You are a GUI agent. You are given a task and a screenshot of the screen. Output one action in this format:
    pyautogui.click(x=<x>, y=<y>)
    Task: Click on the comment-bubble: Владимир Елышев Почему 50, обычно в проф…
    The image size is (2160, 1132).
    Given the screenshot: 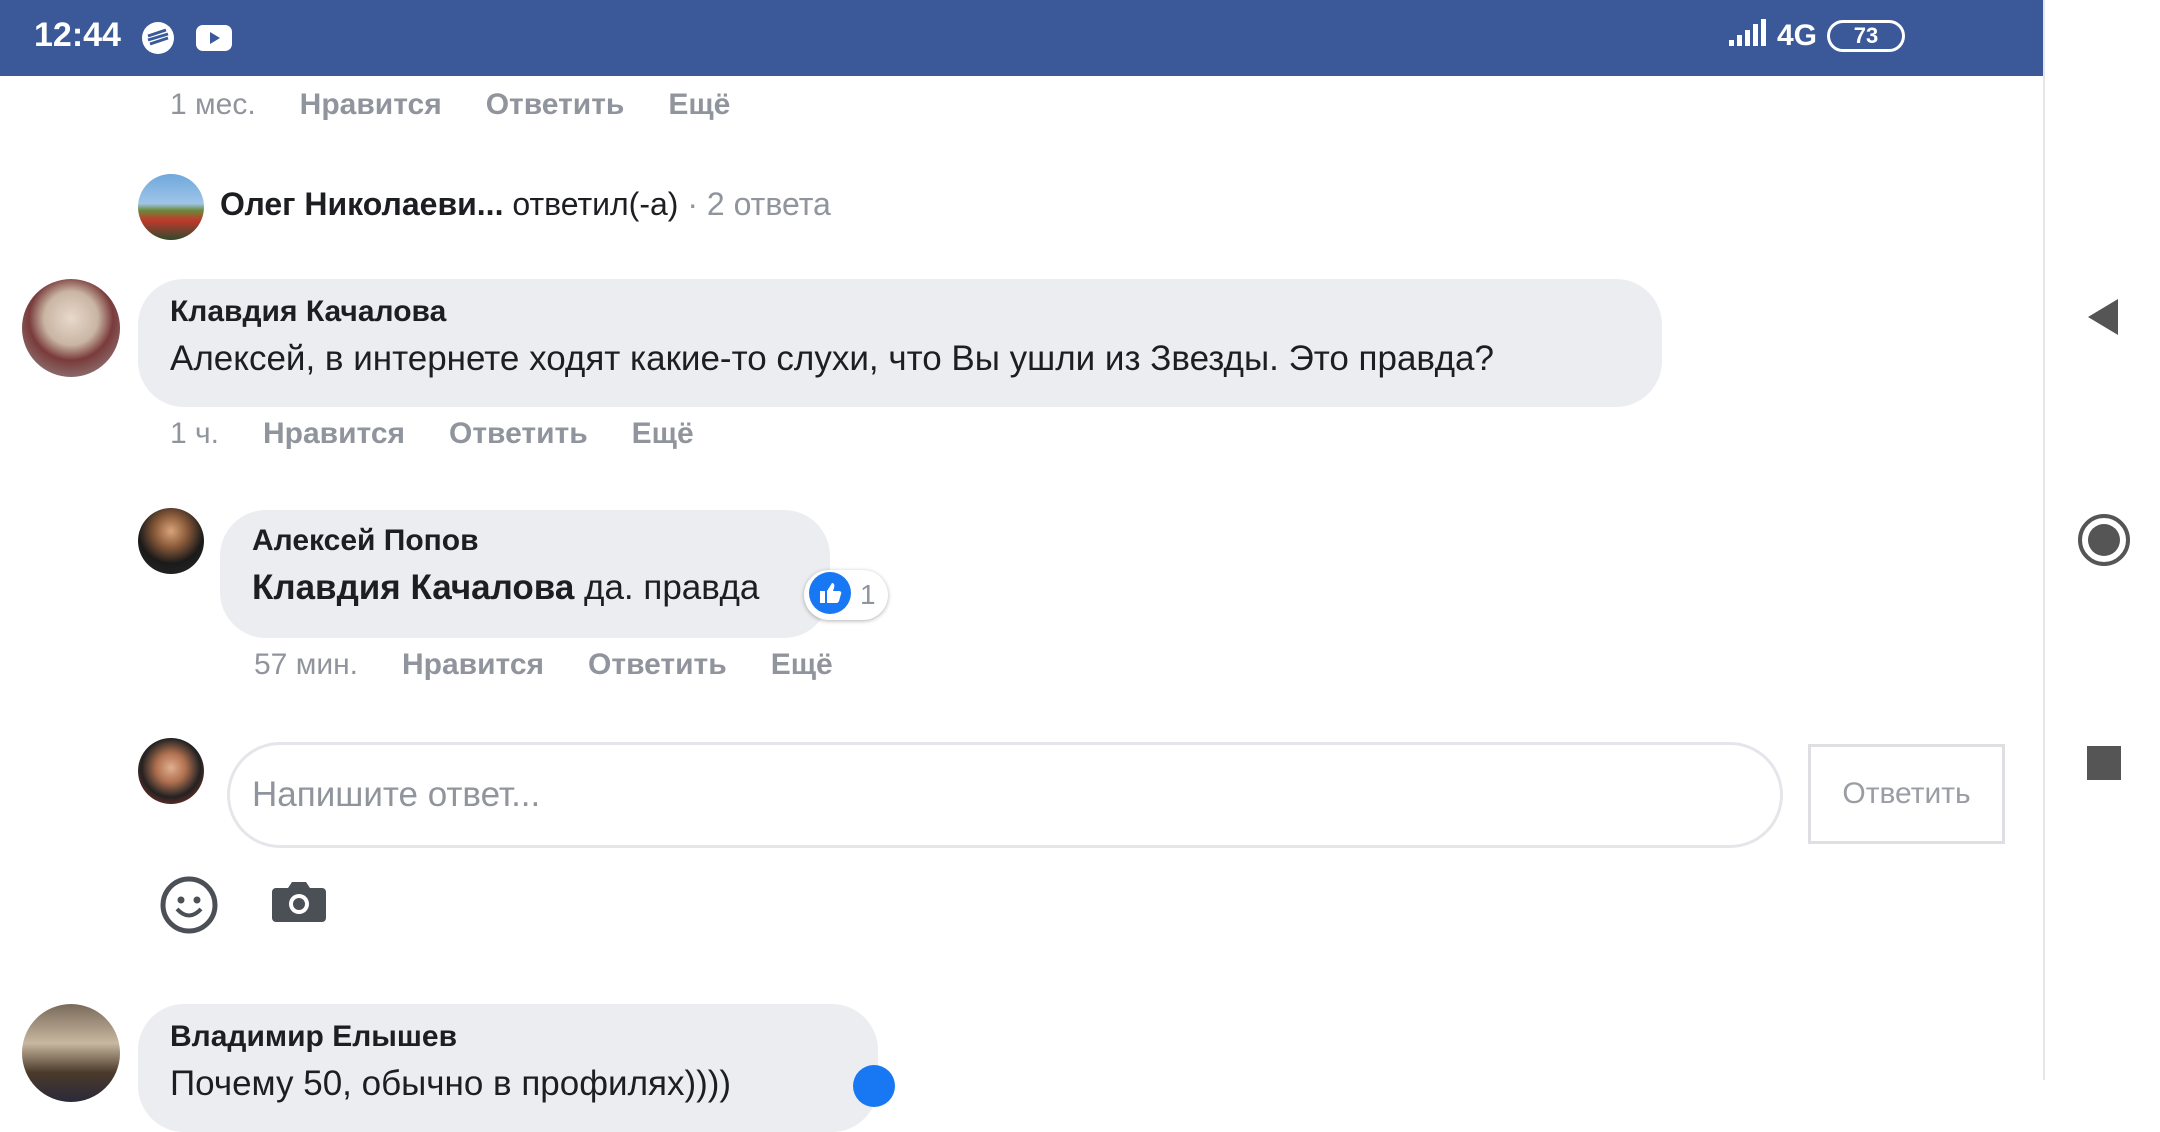 What is the action you would take?
    pyautogui.click(x=508, y=1068)
    